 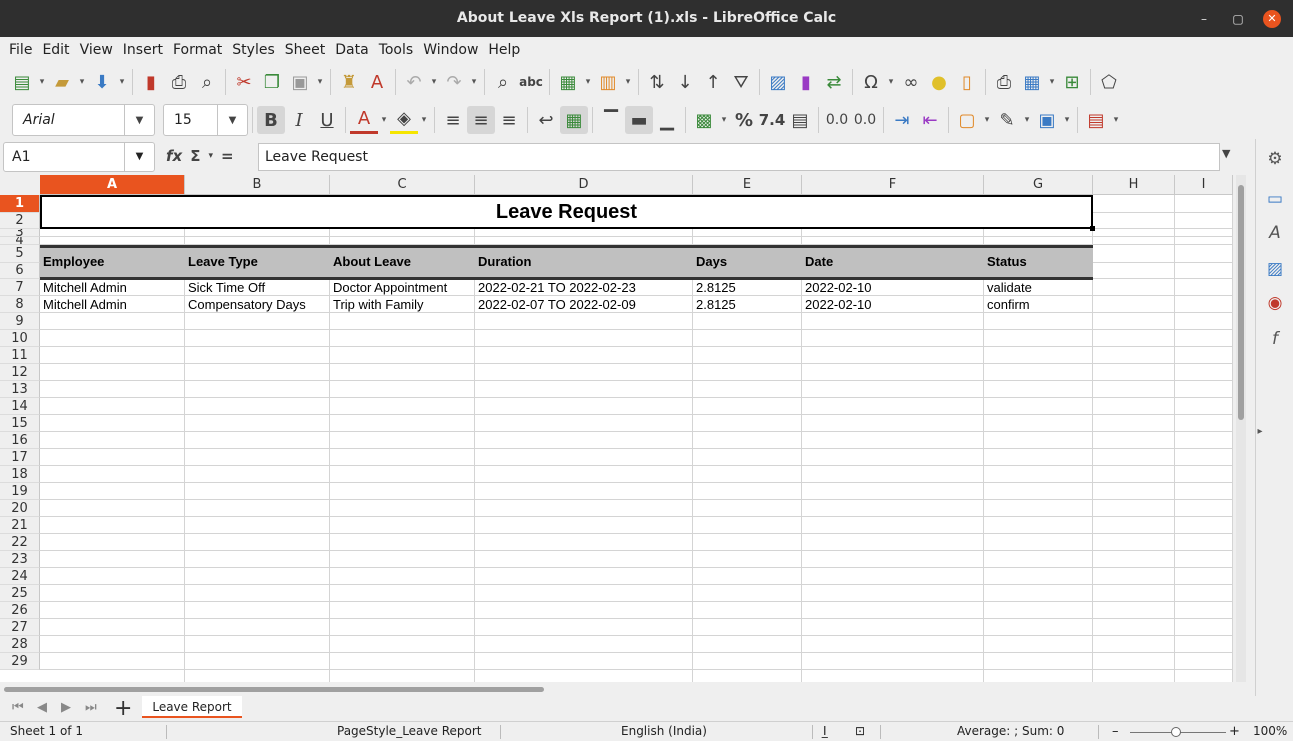 I want to click on currency-format-icon: ▩, so click(x=704, y=120).